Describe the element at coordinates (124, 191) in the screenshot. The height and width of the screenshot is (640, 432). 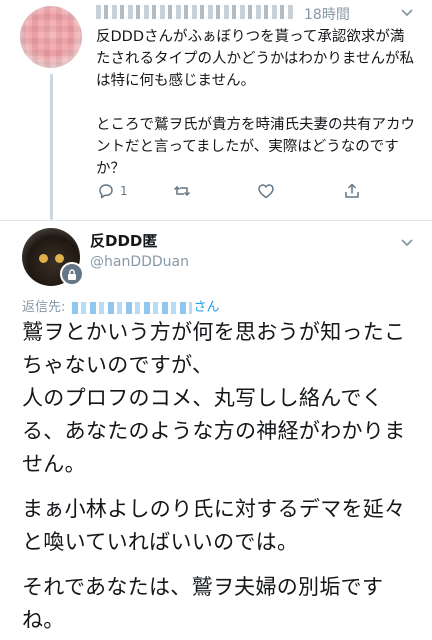
I see `reply-count: 1` at that location.